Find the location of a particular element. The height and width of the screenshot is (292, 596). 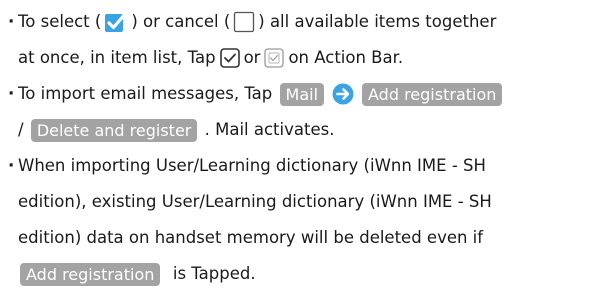

text-segment: ) or cancel ( is located at coordinates (181, 21).